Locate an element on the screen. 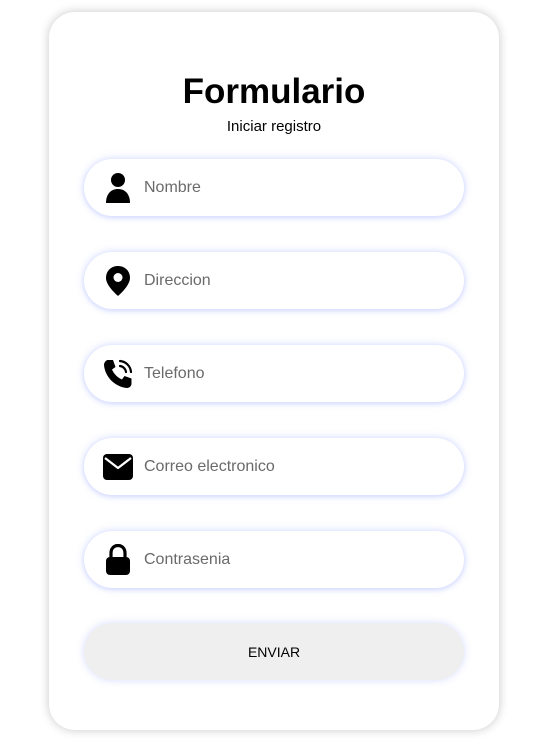 The height and width of the screenshot is (750, 548). name-field is located at coordinates (274, 187).